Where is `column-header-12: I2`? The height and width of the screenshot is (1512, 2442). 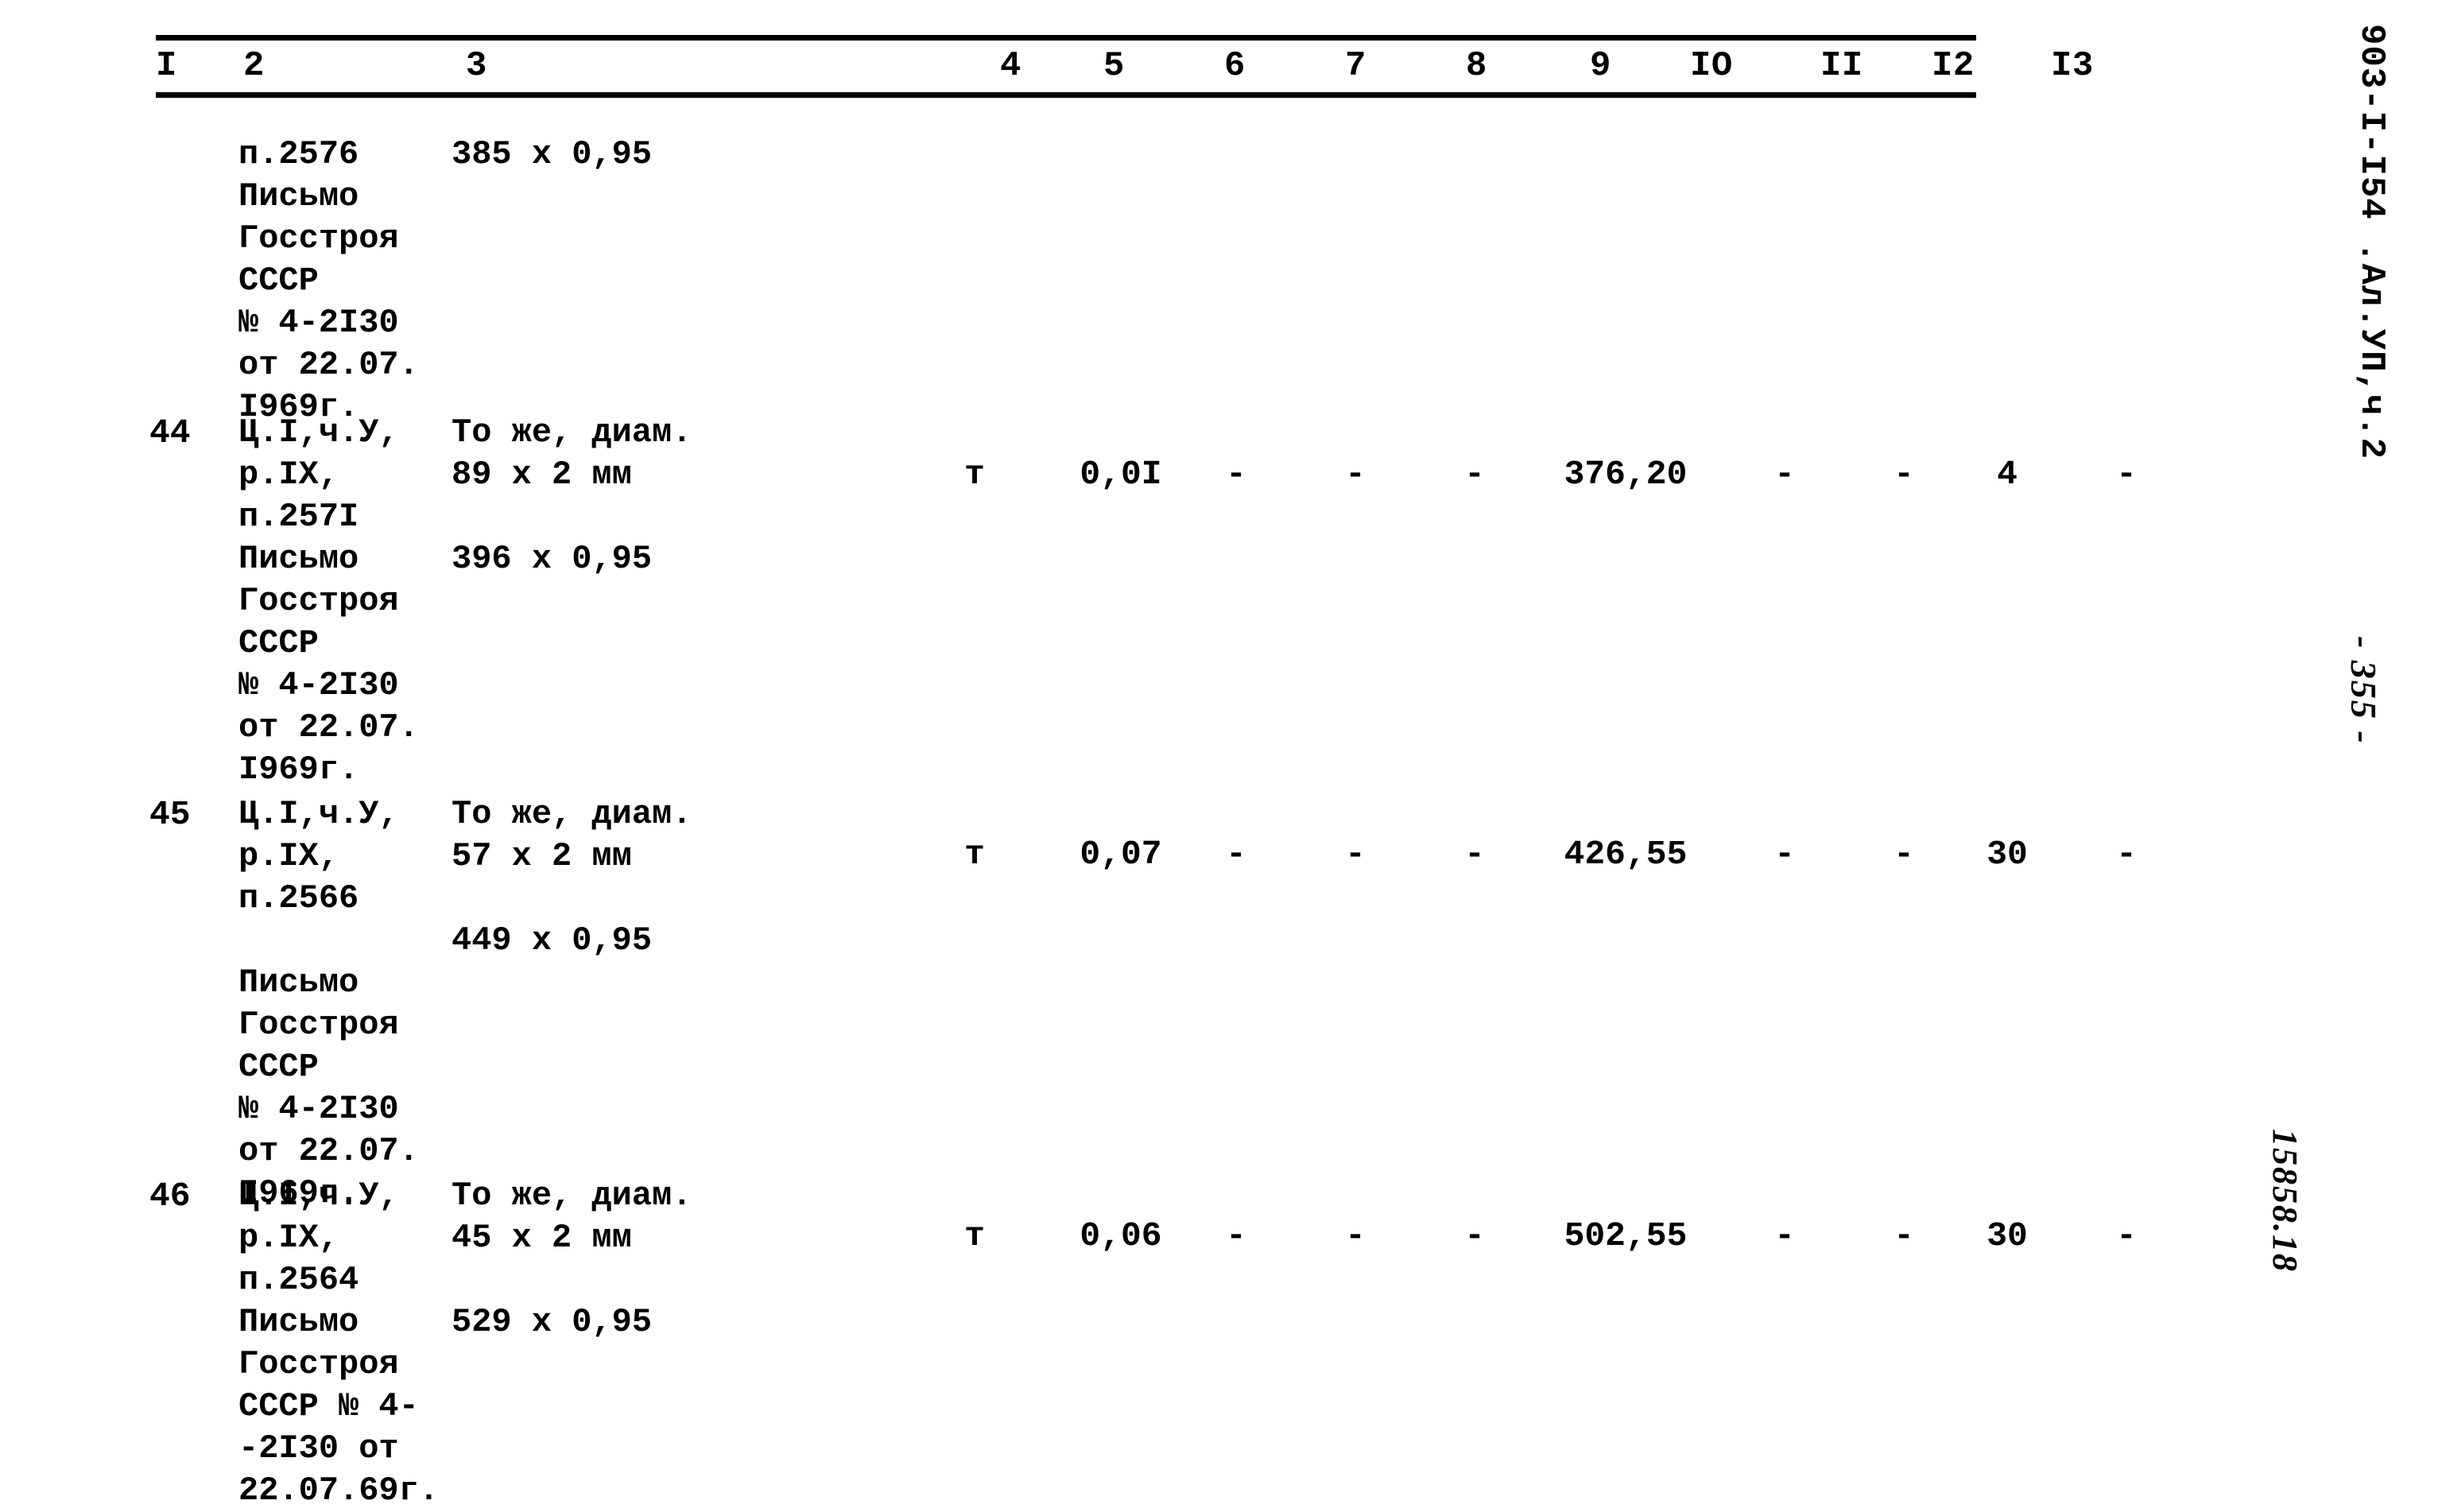 column-header-12: I2 is located at coordinates (1953, 66).